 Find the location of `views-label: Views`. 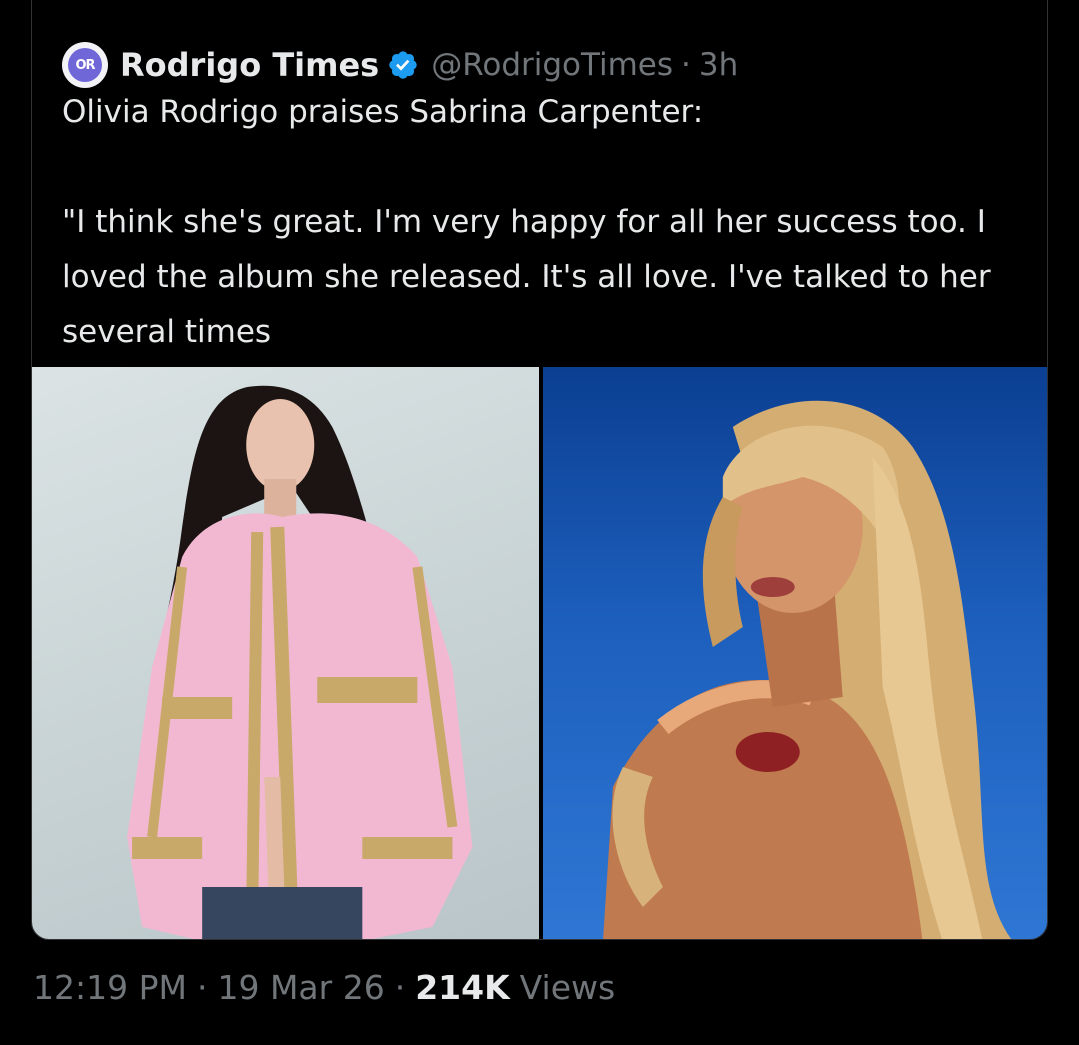

views-label: Views is located at coordinates (567, 987).